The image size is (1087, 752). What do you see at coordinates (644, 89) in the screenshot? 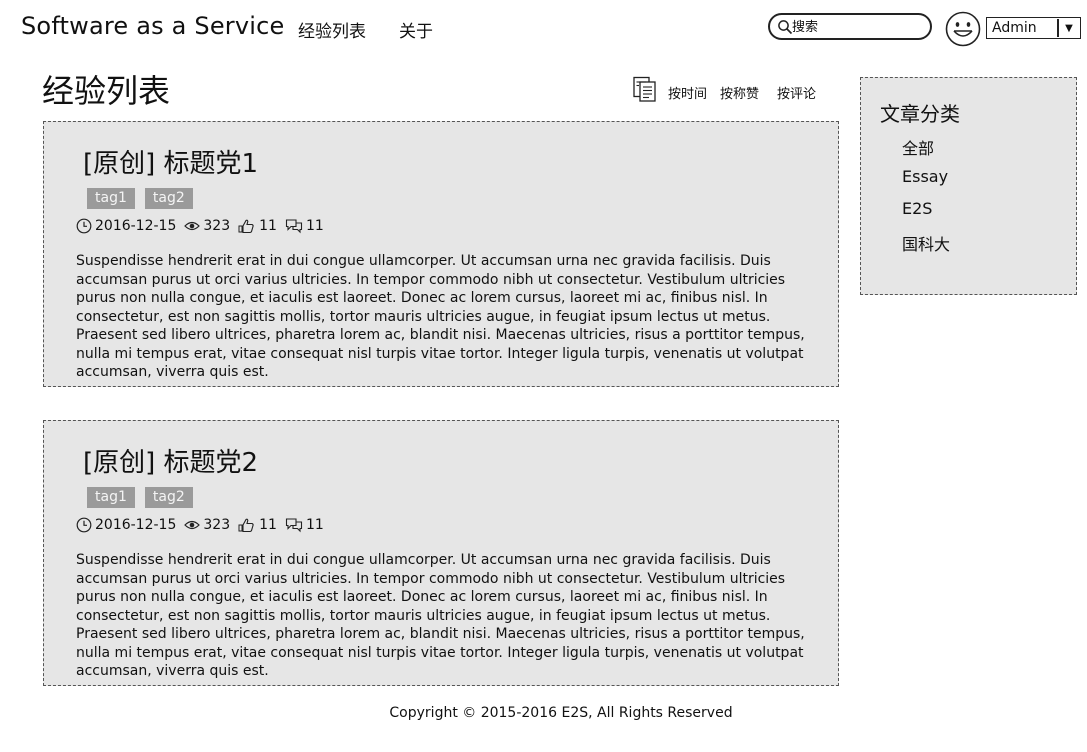
I see `document-list-icon` at bounding box center [644, 89].